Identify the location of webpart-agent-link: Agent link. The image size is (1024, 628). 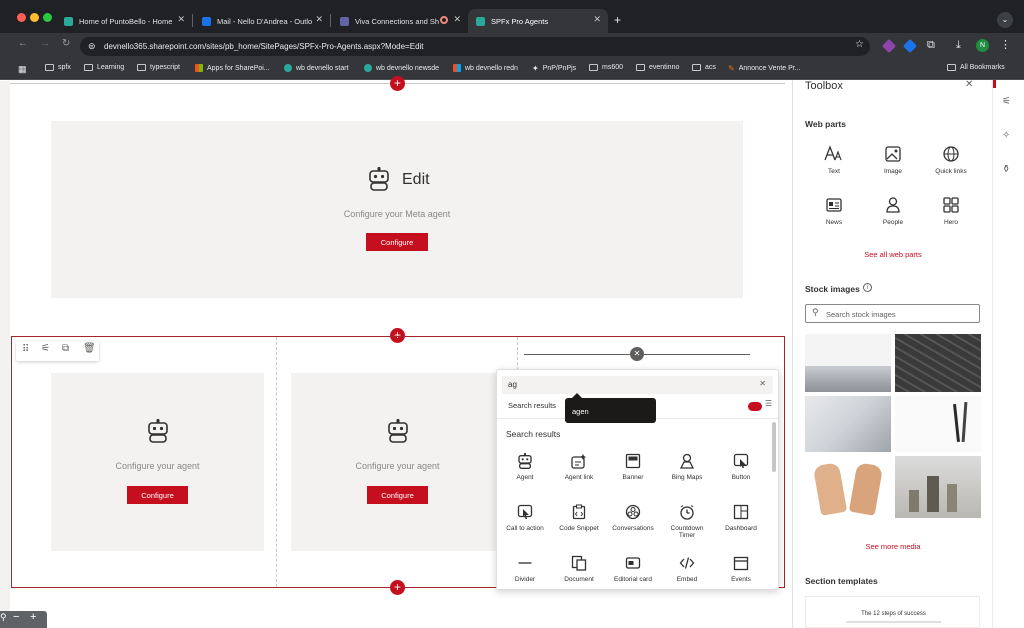
(579, 467).